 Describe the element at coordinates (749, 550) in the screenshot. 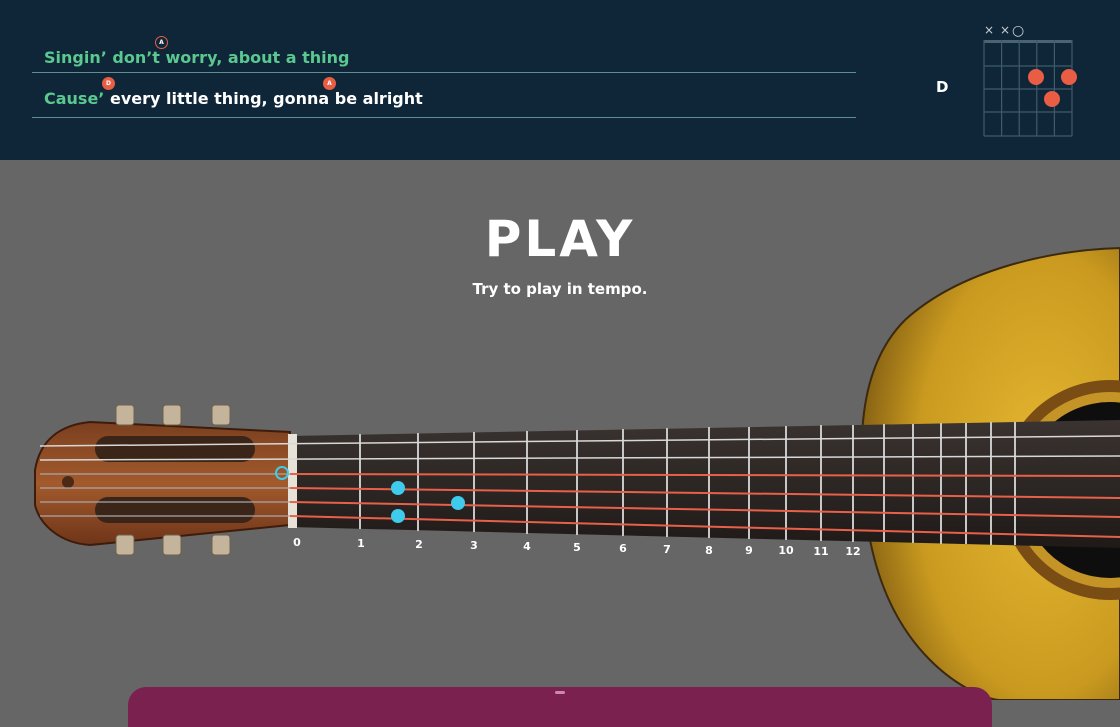

I see `fret-number-9: 9` at that location.